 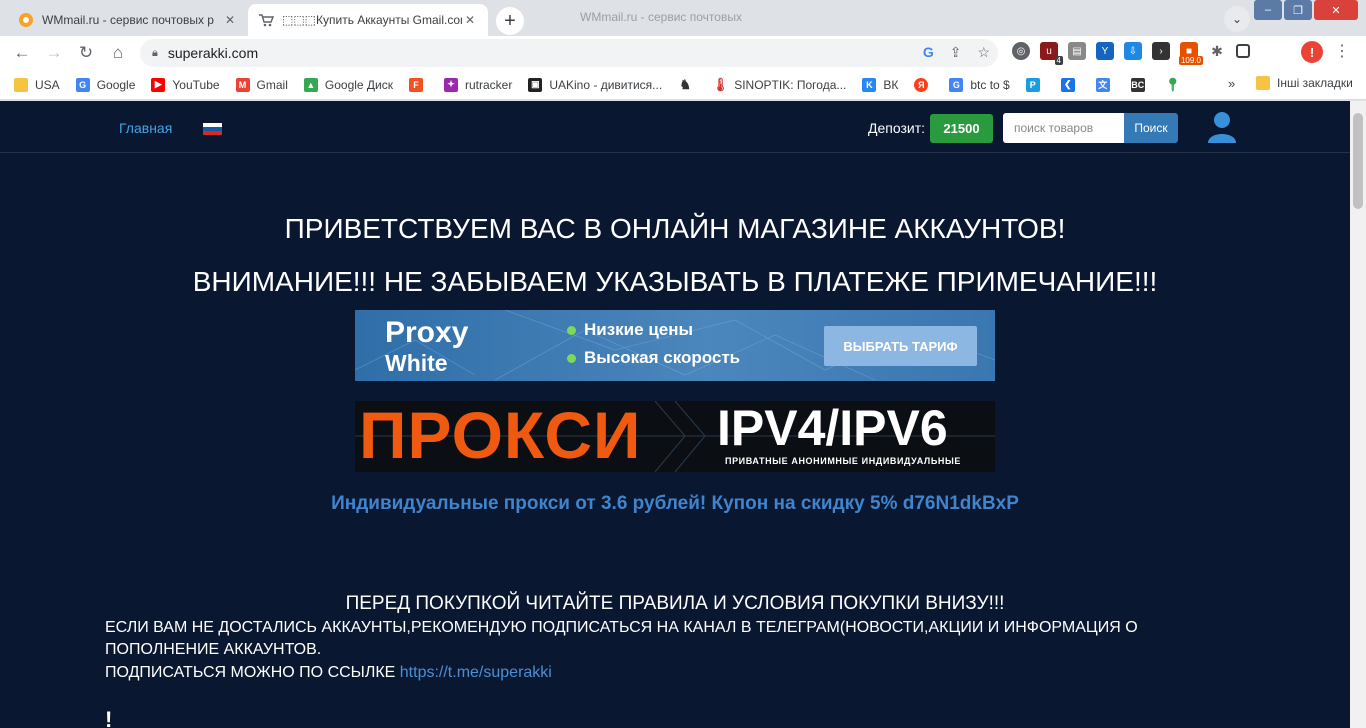 What do you see at coordinates (451, 84) in the screenshot?
I see `rutracker-icon: ✦` at bounding box center [451, 84].